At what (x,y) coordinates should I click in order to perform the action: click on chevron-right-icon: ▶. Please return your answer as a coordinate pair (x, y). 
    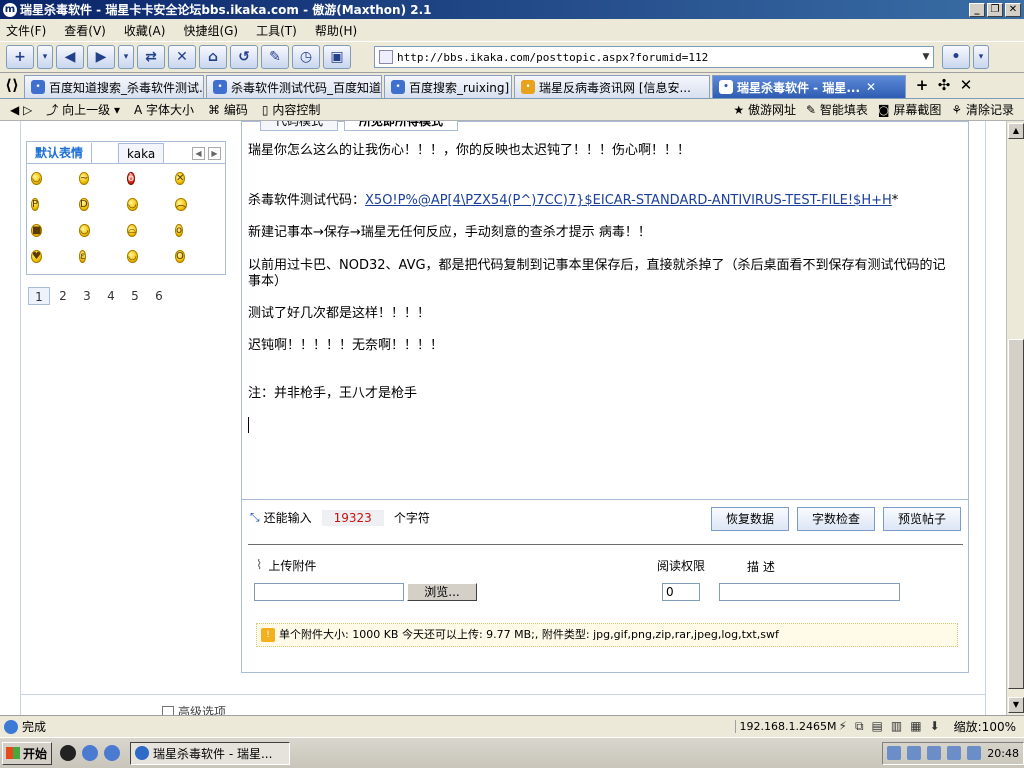
    Looking at the image, I should click on (214, 153).